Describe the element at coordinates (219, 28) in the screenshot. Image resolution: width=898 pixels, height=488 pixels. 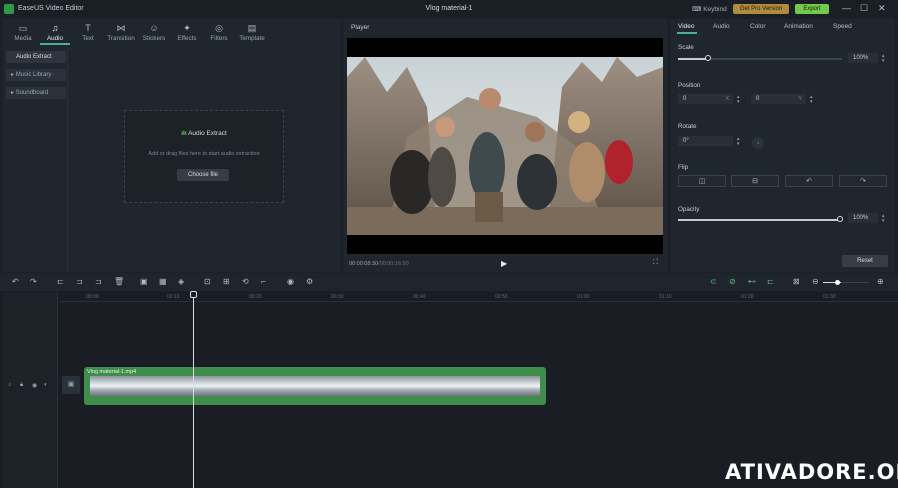
I see `filter-icon: ◎` at that location.